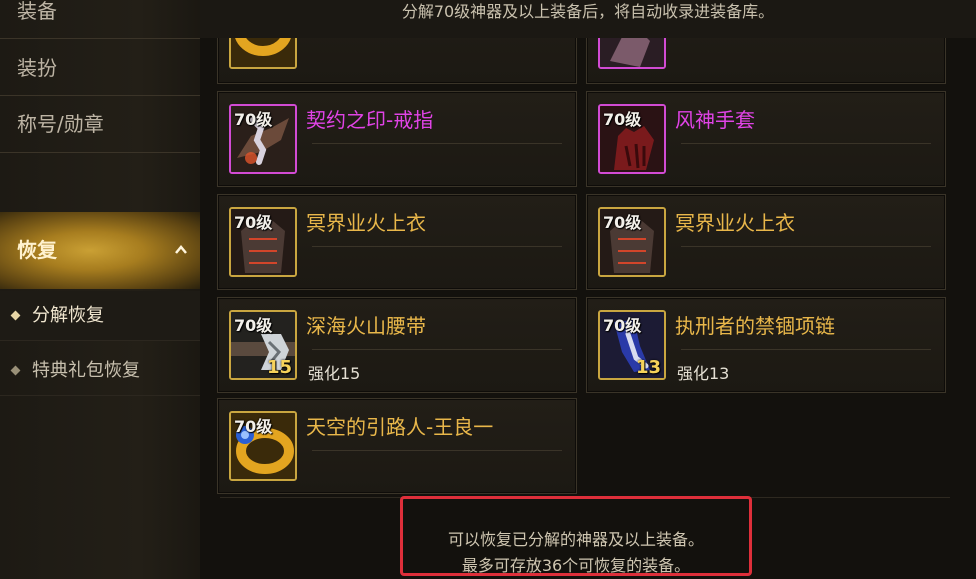 This screenshot has height=579, width=976. What do you see at coordinates (400, 427) in the screenshot?
I see `item-name: 天空的引路人-王良一` at bounding box center [400, 427].